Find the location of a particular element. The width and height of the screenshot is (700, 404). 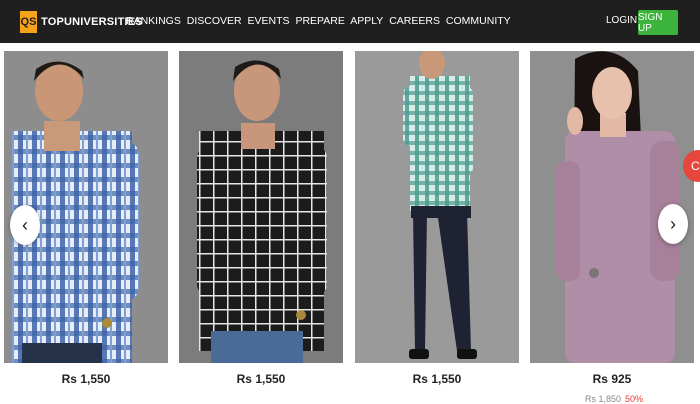

old-price: Rs 1,850 is located at coordinates (603, 399).